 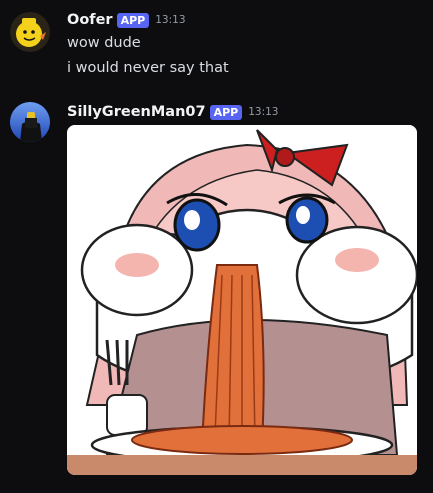 I want to click on message-header: Oofer APP 13:13, so click(x=126, y=20).